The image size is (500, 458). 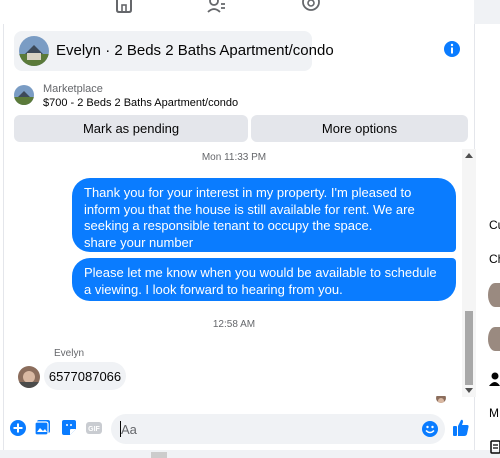 I want to click on message-composer: GIF Aa, so click(x=239, y=429).